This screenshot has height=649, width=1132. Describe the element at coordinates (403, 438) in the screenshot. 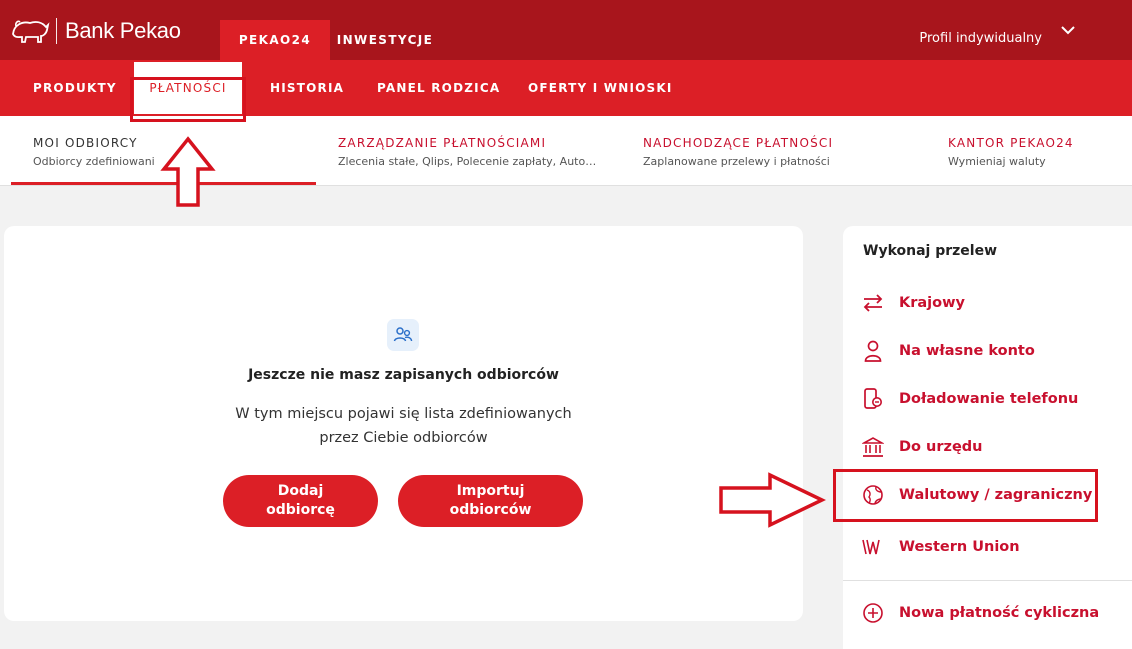

I see `empty-desc-line: przez Ciebie odbiorców` at that location.